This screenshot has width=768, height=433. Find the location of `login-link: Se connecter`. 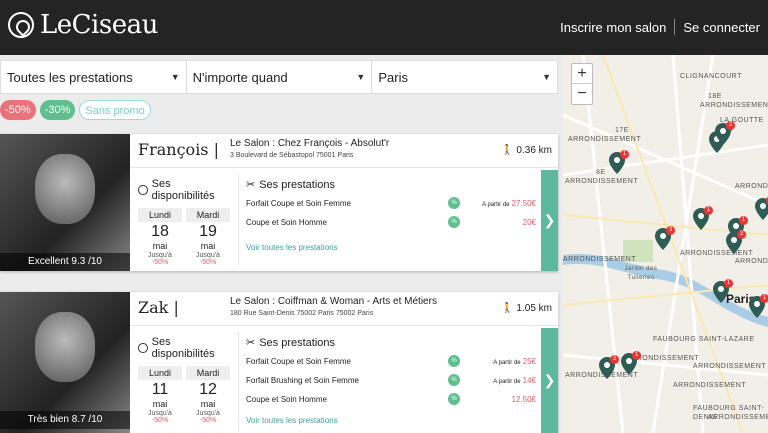

login-link: Se connecter is located at coordinates (721, 27).